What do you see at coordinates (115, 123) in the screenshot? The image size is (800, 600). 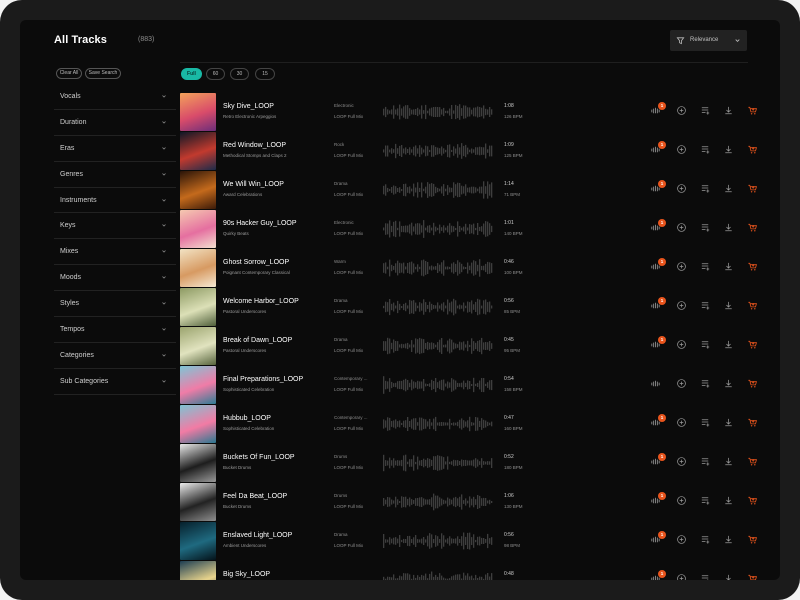 I see `filter-duration: Duration` at bounding box center [115, 123].